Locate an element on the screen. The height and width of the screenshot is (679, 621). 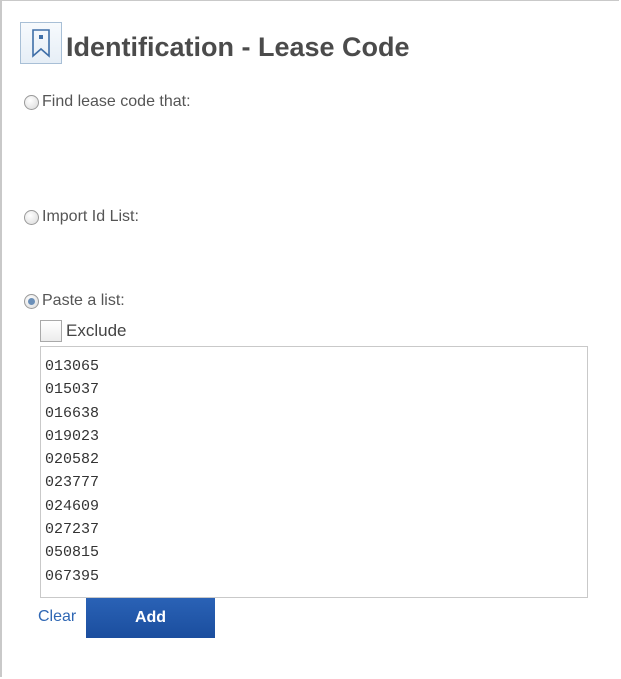
option-find: Find lease code that: is located at coordinates (107, 102).